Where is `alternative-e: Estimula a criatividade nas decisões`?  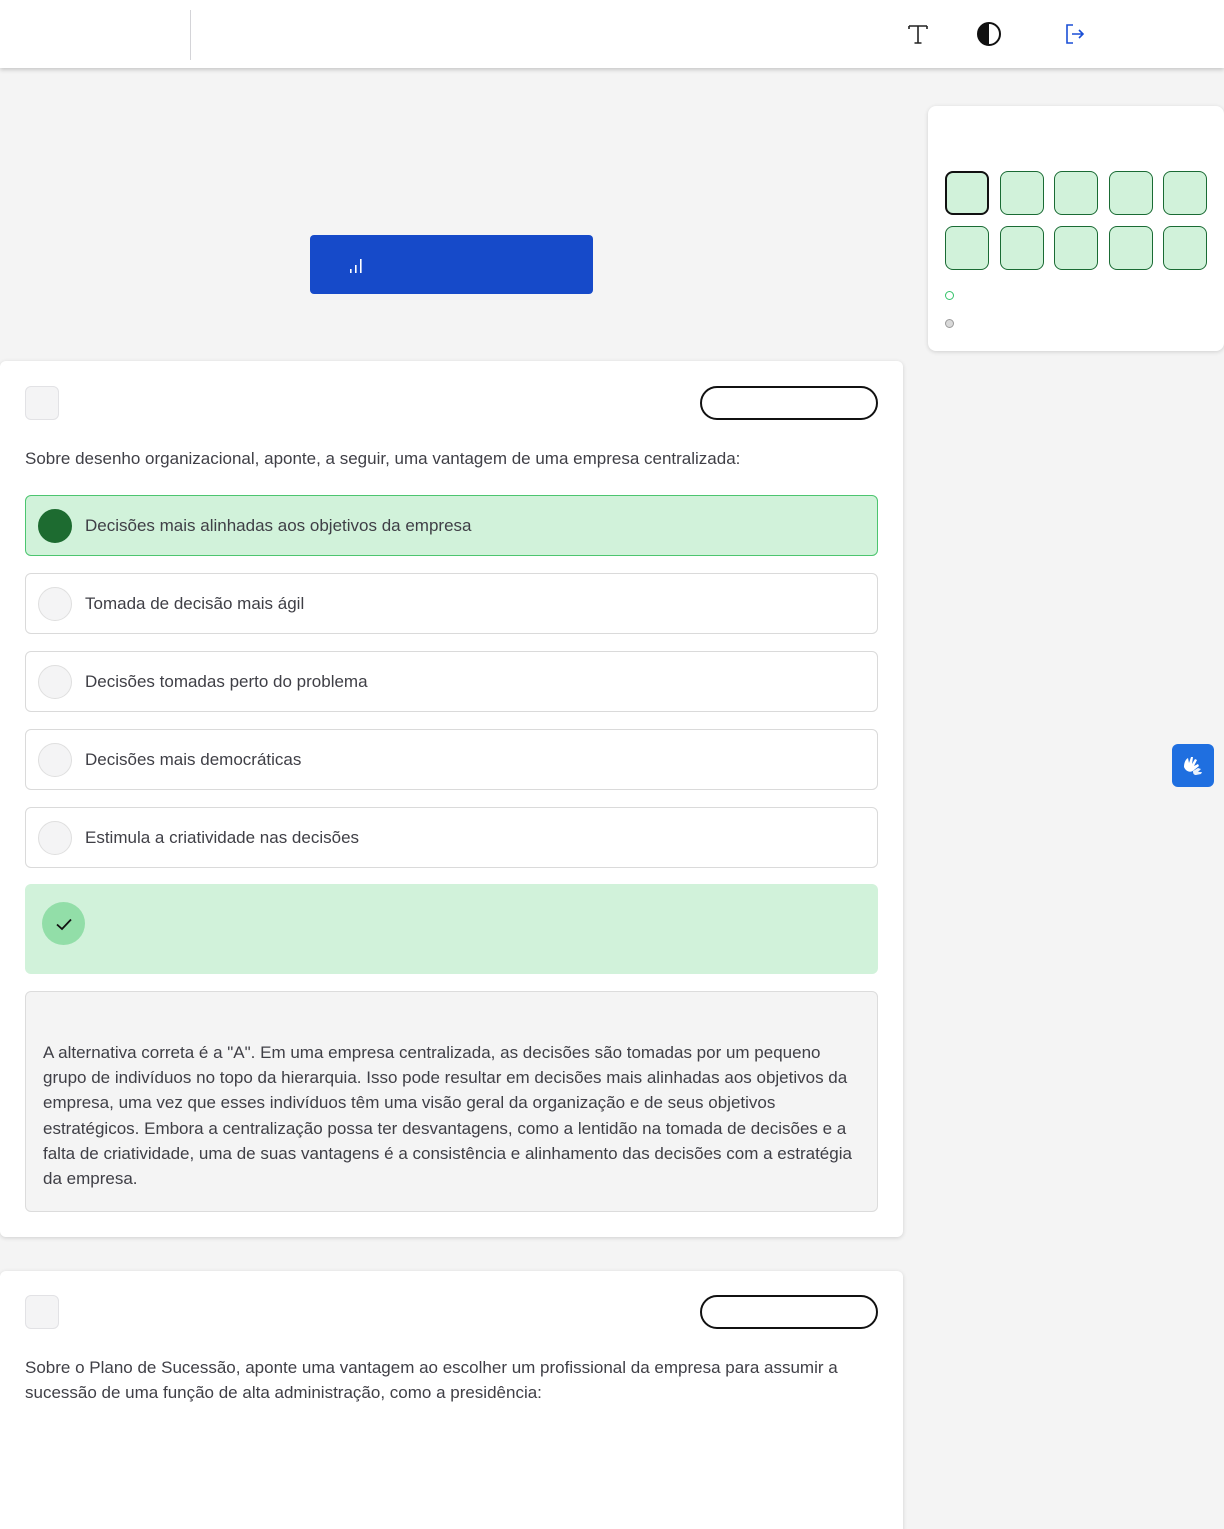
alternative-e: Estimula a criatividade nas decisões is located at coordinates (451, 837).